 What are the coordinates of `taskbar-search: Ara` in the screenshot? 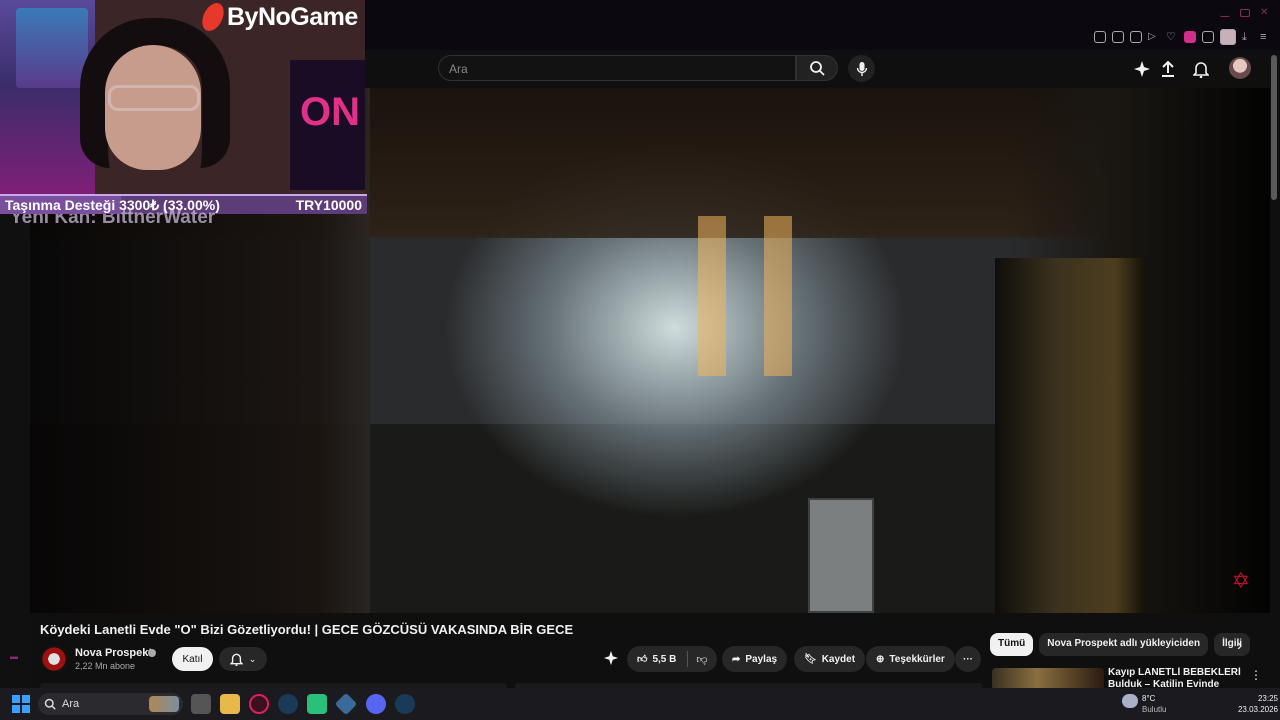 It's located at (110, 704).